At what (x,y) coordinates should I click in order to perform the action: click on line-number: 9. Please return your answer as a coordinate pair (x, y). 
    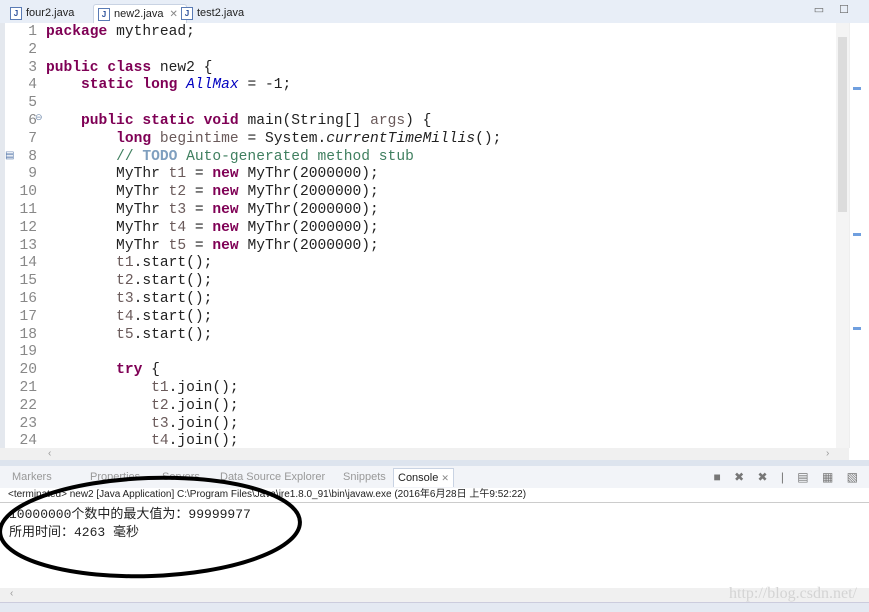
    Looking at the image, I should click on (32, 174).